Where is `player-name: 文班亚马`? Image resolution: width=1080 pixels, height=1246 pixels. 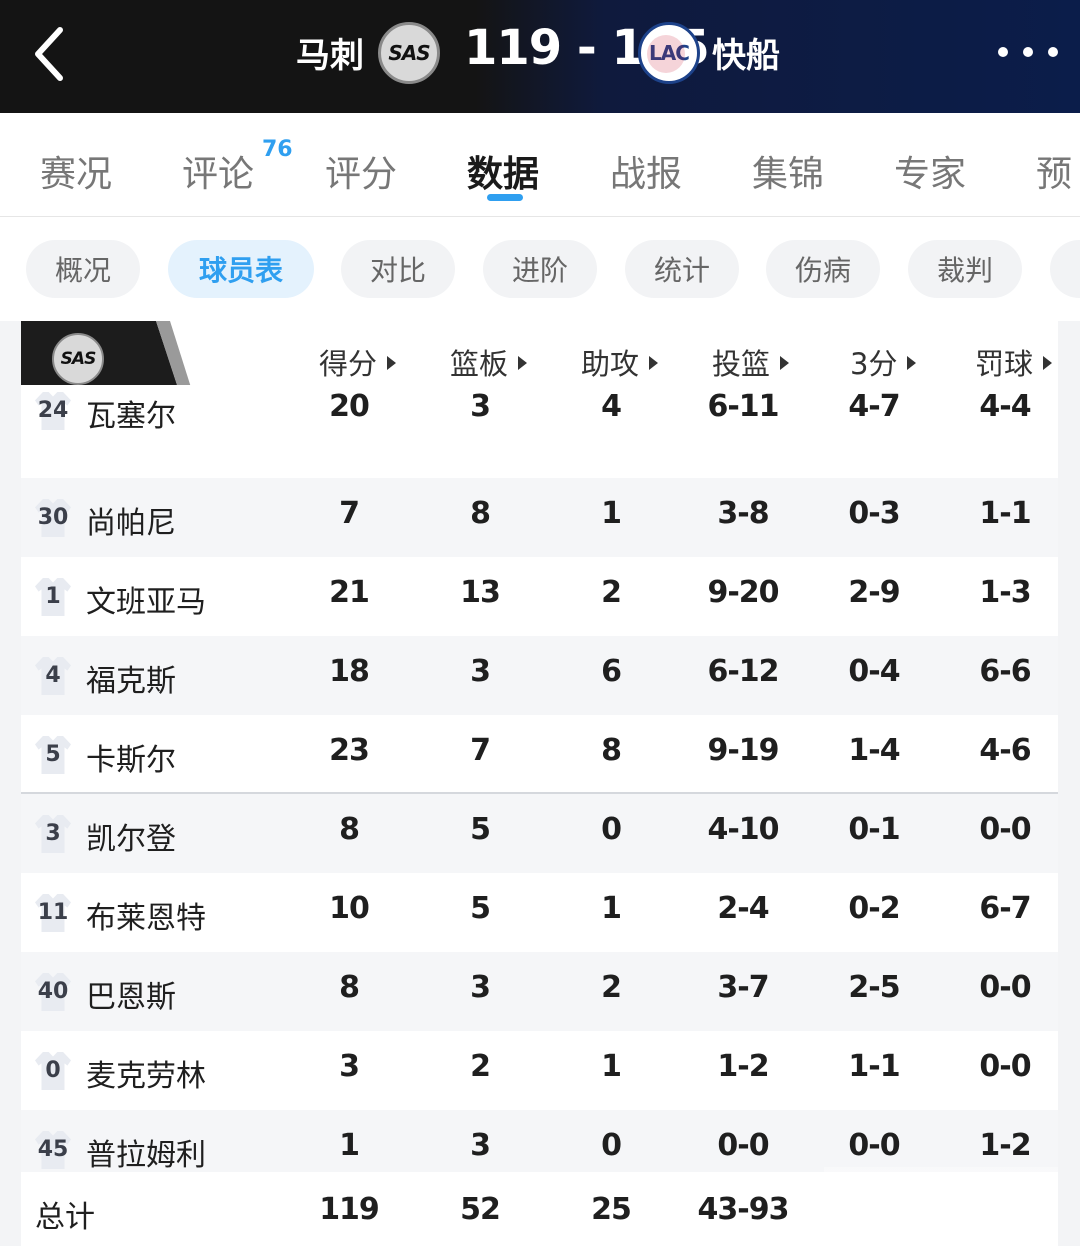
player-name: 文班亚马 is located at coordinates (146, 599).